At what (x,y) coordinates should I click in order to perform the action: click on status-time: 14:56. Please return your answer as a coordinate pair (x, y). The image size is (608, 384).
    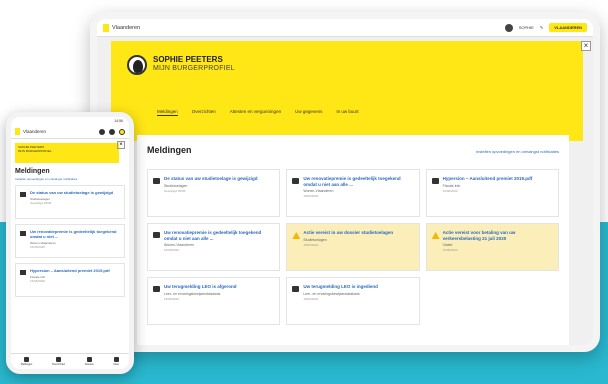
    Looking at the image, I should click on (118, 121).